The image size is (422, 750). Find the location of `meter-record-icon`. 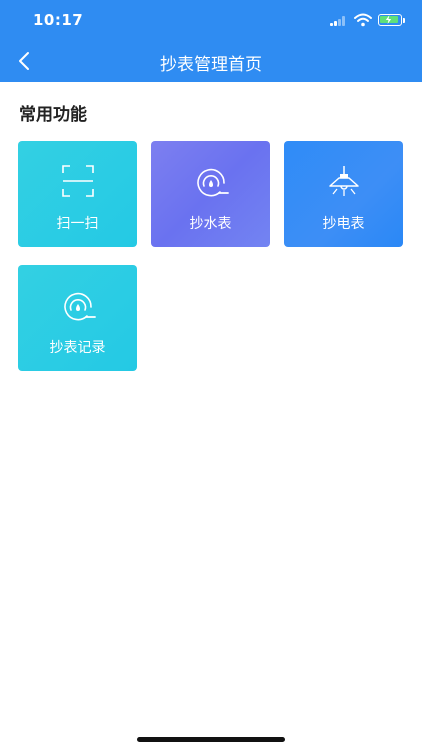

meter-record-icon is located at coordinates (80, 306).